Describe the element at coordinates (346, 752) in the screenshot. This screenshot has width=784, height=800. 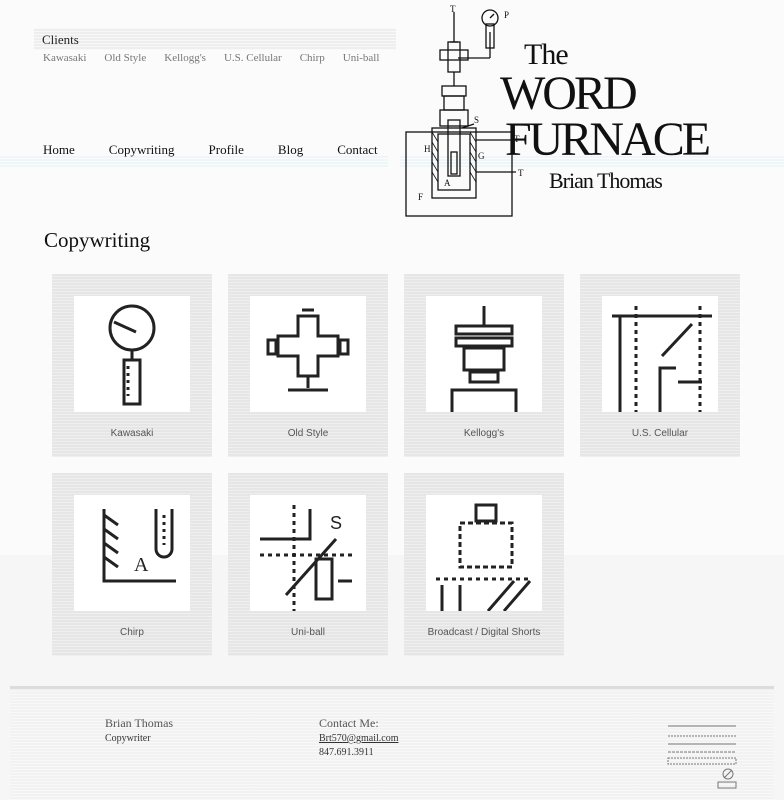
I see `footer-phone: 847.691.3911` at that location.